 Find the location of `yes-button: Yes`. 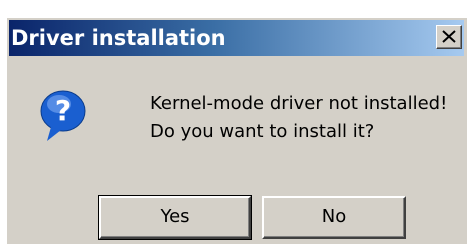

yes-button: Yes is located at coordinates (175, 217).